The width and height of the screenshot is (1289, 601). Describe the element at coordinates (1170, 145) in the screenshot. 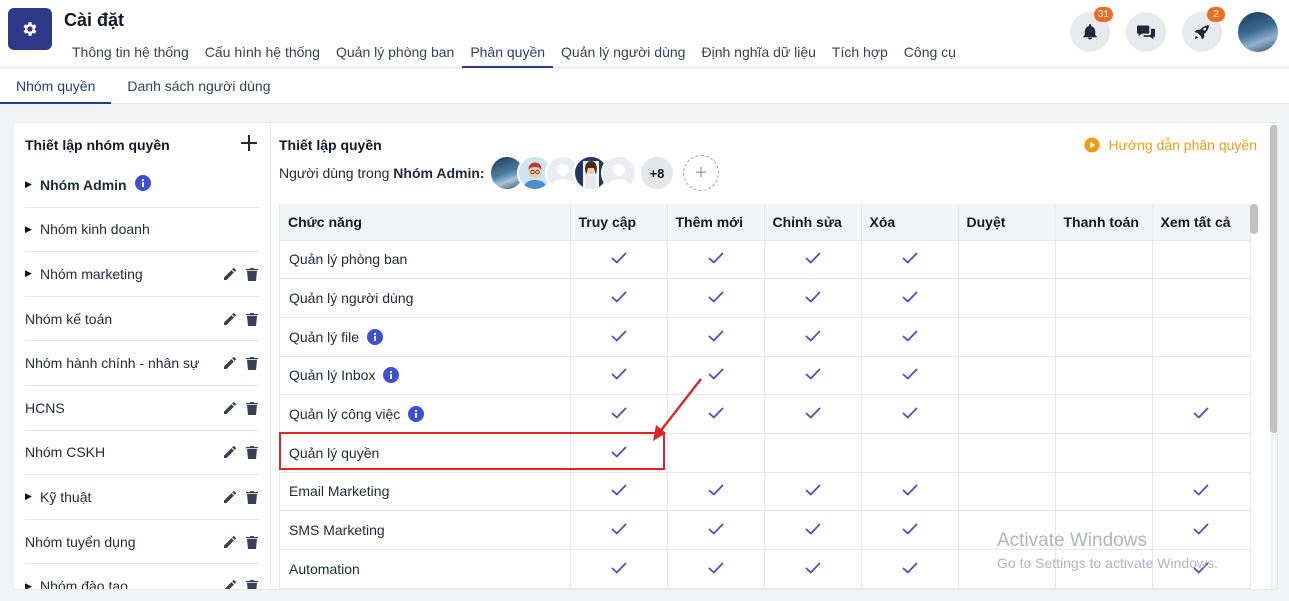

I see `permission-guide-link: Hướng dẫn phân quyền` at that location.